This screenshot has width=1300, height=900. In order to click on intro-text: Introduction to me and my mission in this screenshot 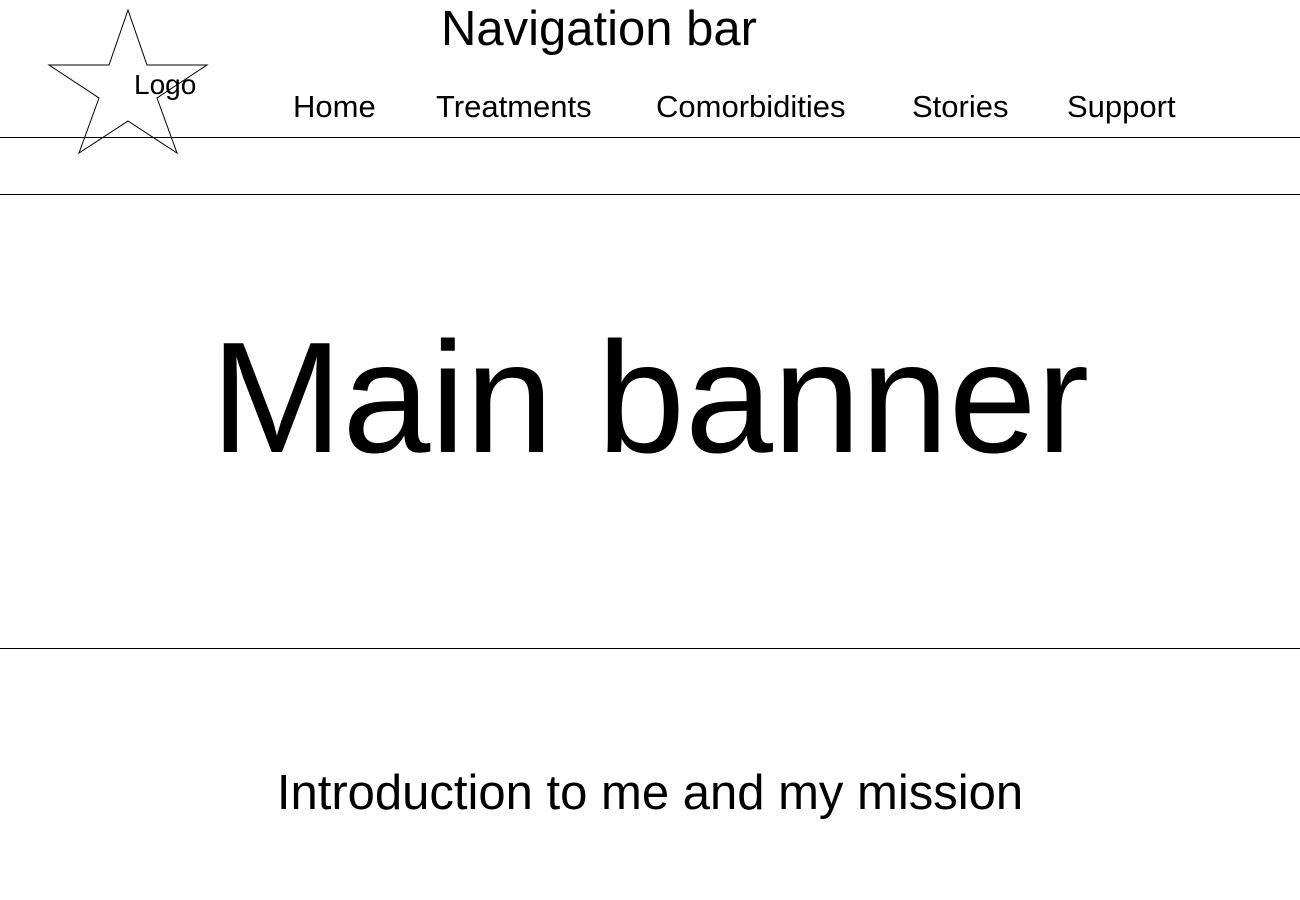, I will do `click(650, 793)`.